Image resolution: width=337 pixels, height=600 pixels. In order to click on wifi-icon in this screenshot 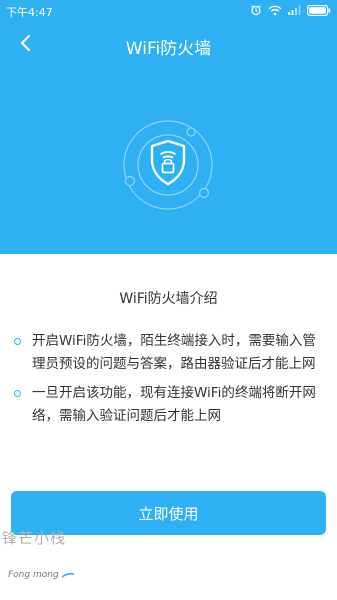, I will do `click(275, 10)`.